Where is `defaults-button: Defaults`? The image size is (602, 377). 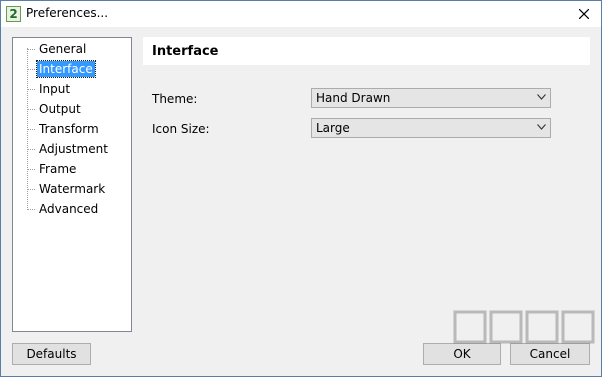 defaults-button: Defaults is located at coordinates (51, 354).